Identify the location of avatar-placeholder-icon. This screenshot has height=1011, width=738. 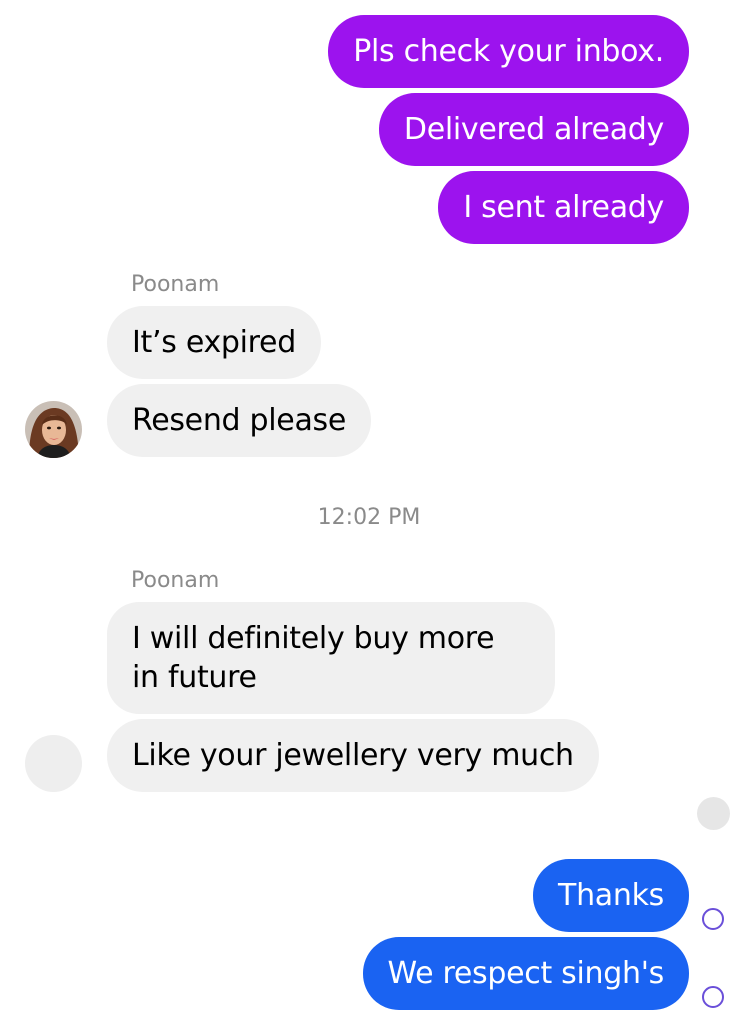
(53, 763).